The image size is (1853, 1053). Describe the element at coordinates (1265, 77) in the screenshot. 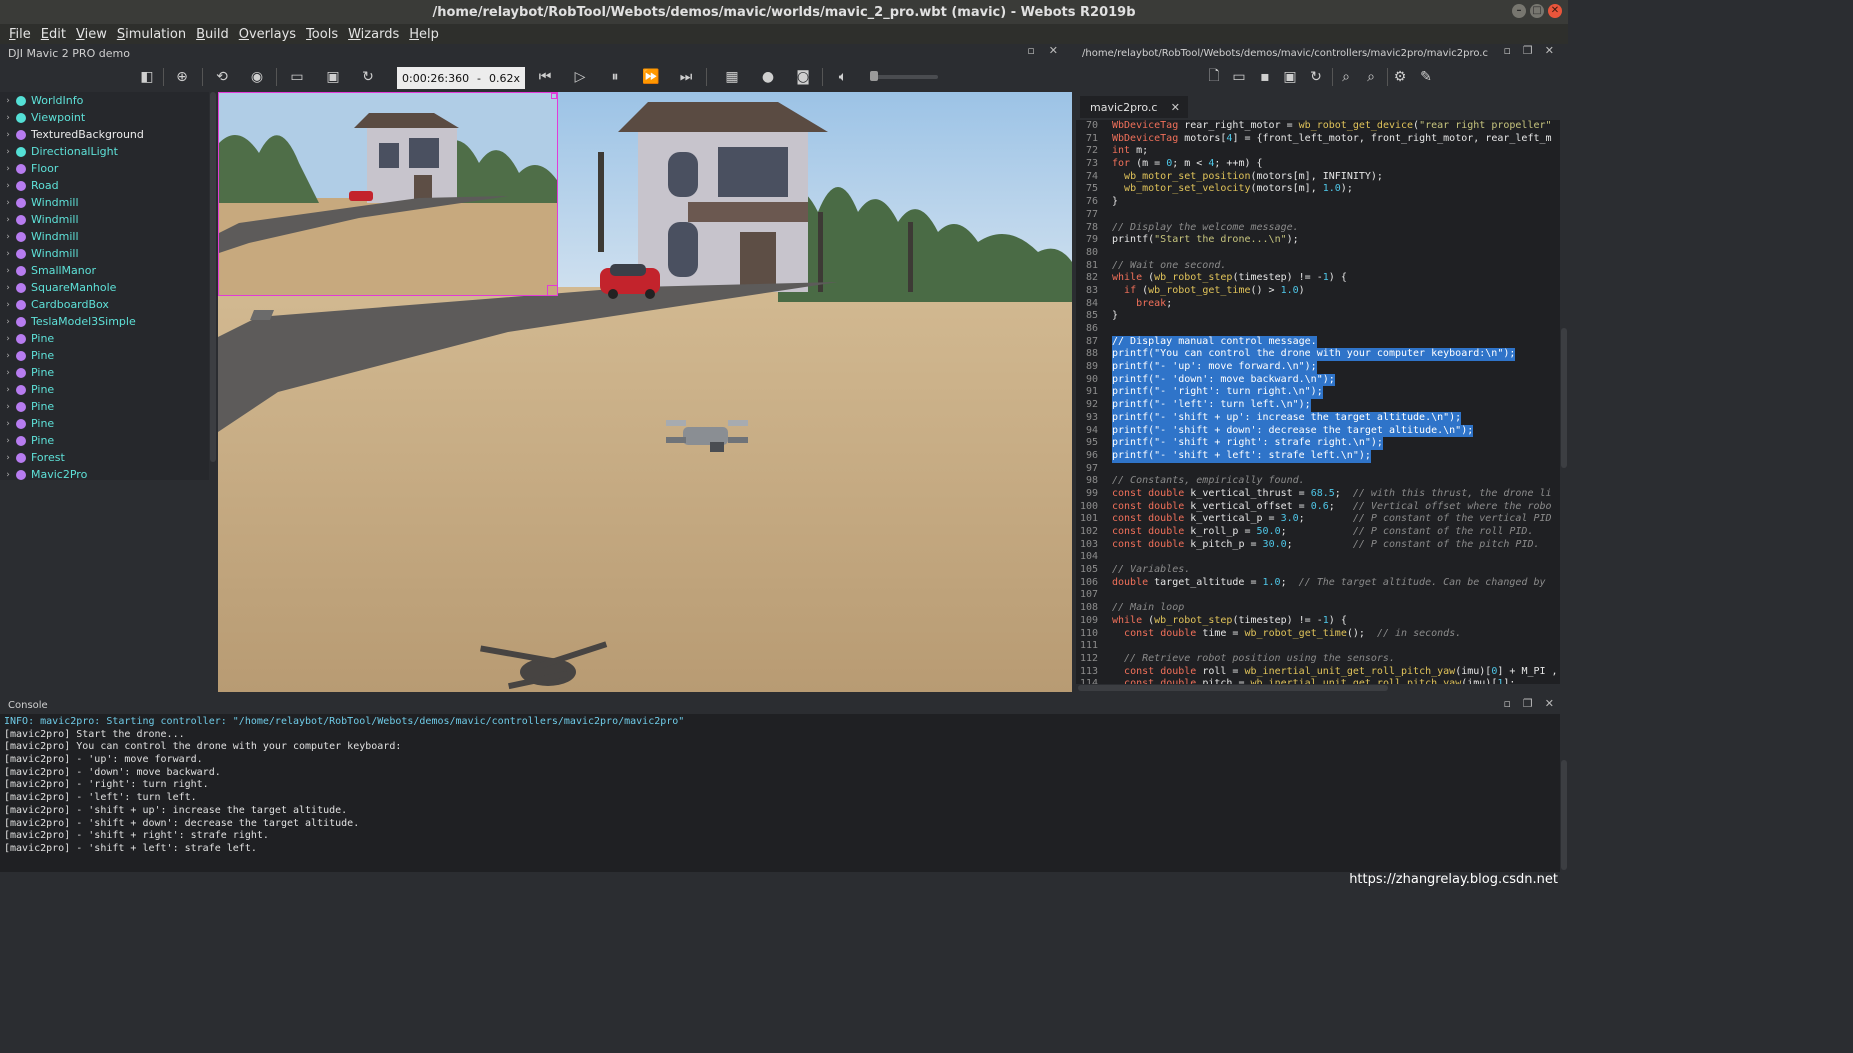

I see `save-disabled-icon: ▪` at that location.